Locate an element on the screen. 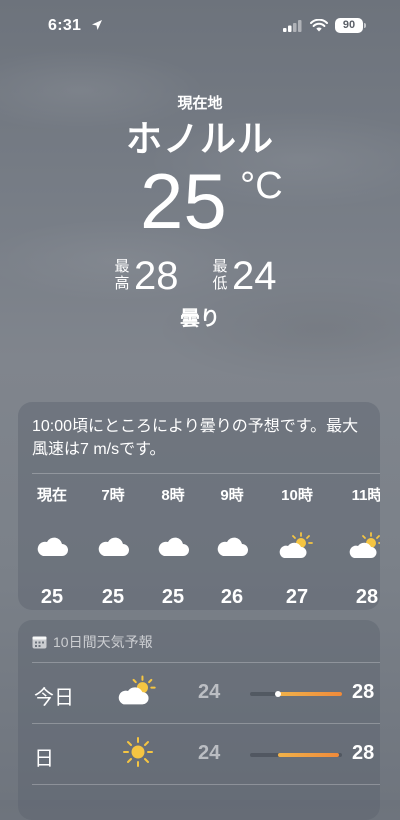 This screenshot has height=820, width=400. high-label: 最 高 is located at coordinates (122, 275).